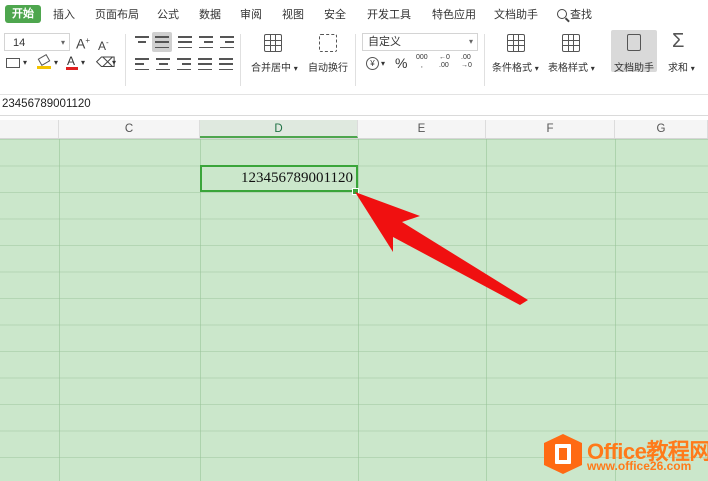 This screenshot has height=481, width=708. I want to click on watermark: Office教程网 www.office26.com, so click(625, 454).